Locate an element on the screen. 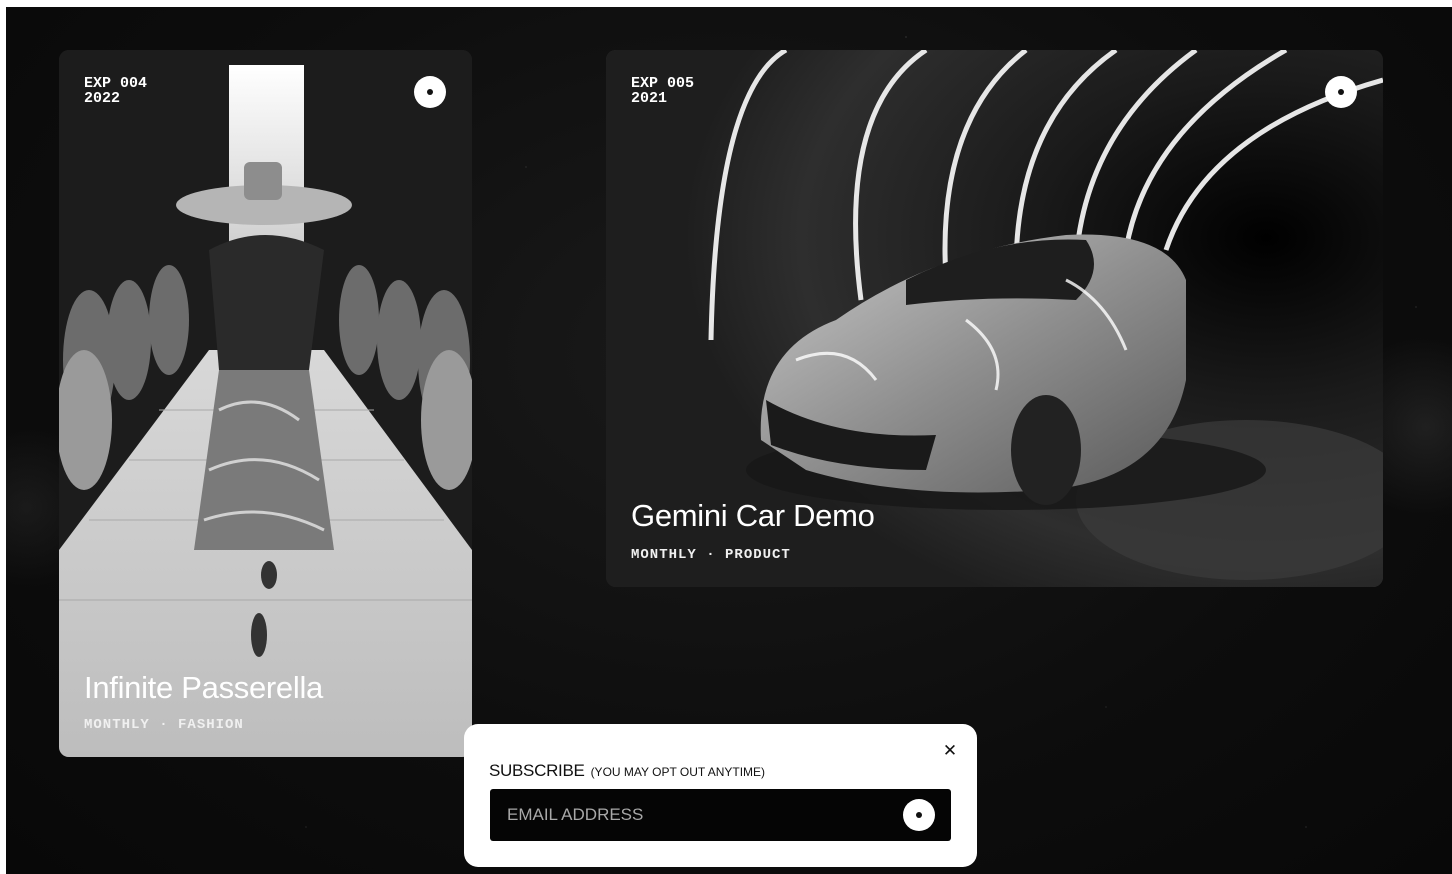 The image size is (1452, 874). card-meta: EXP 005 2021 is located at coordinates (662, 91).